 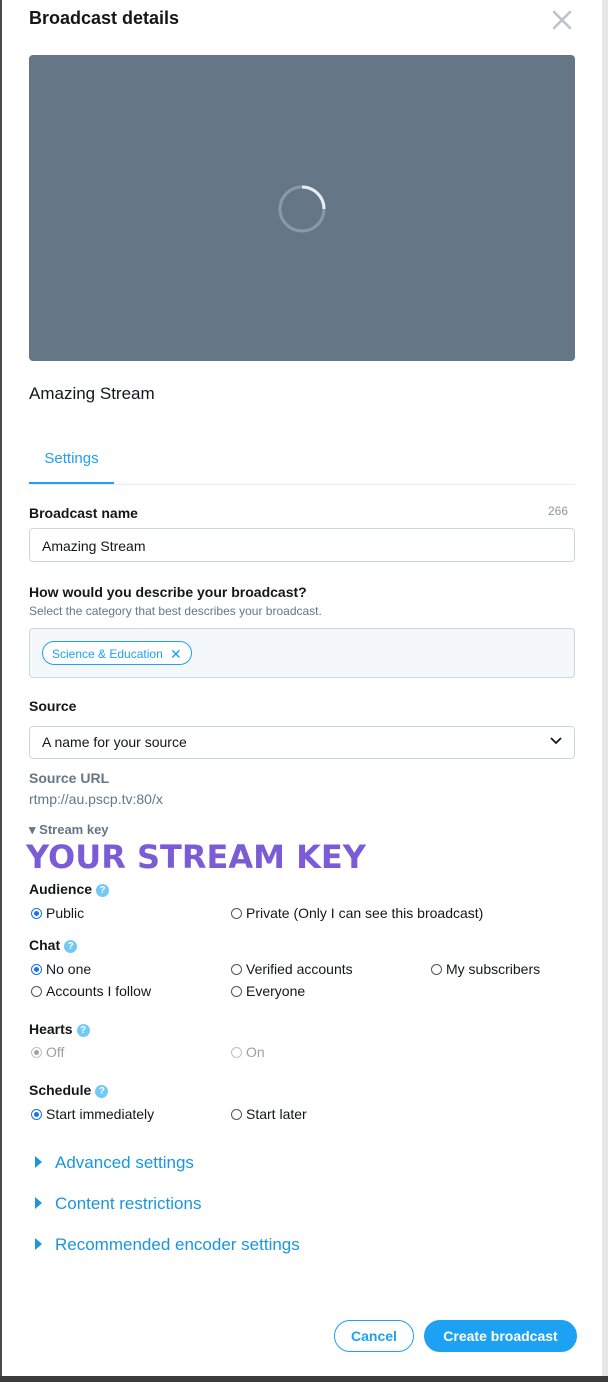 I want to click on stream-key-overlay-text: YOUR STREAM KEY, so click(x=196, y=857).